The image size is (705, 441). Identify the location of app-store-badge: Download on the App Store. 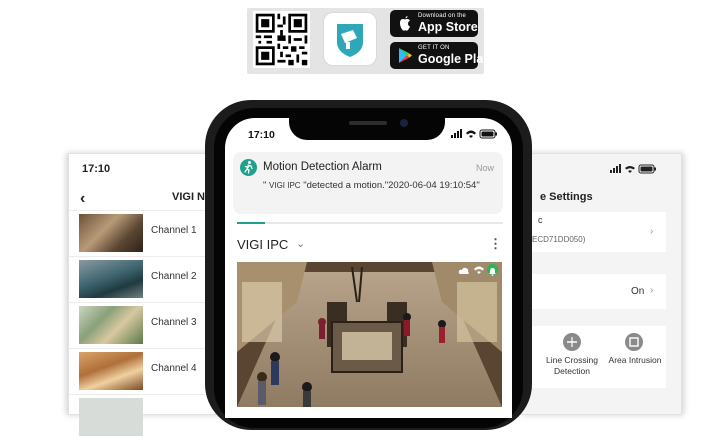
(434, 23).